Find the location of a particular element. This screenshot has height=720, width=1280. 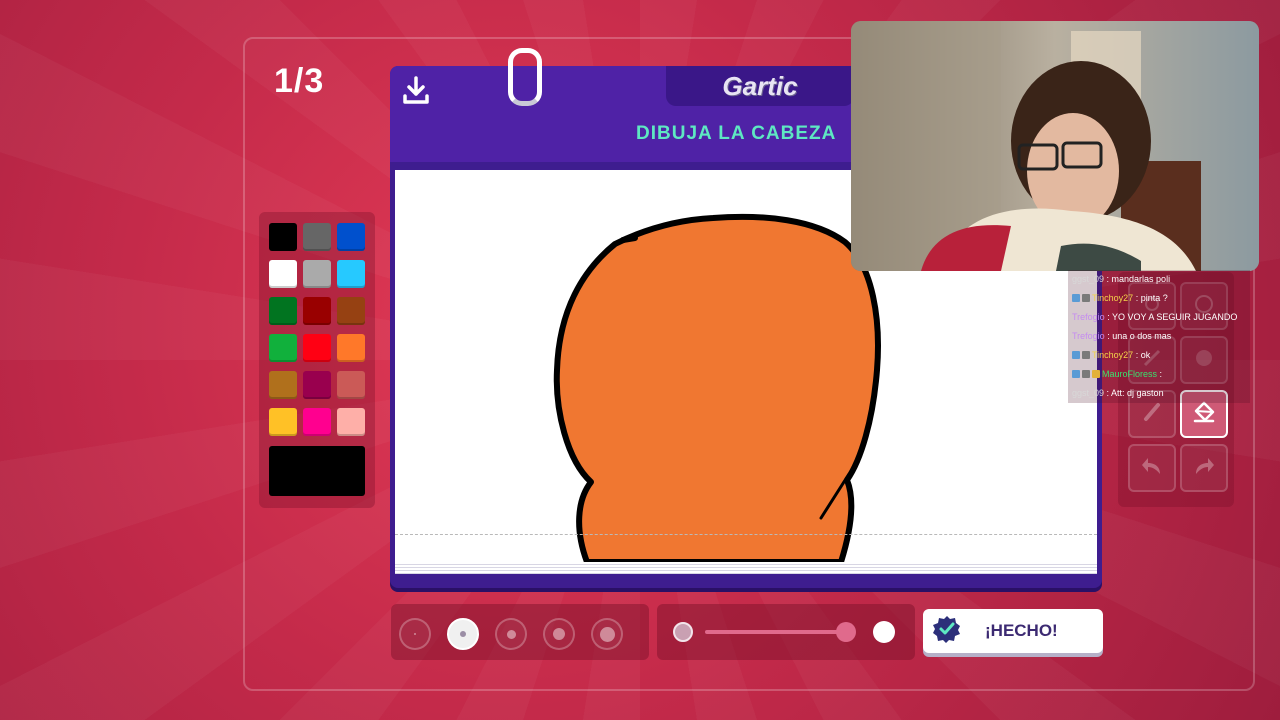

guide-line is located at coordinates (746, 534).